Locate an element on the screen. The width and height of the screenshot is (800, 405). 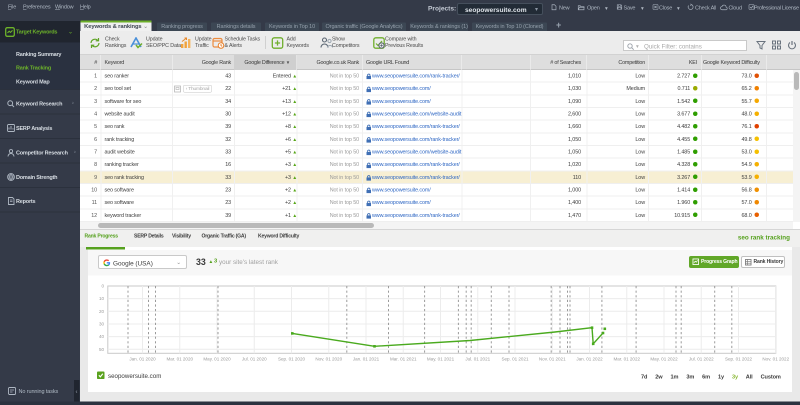
svg-text: Nov. 01 2022 is located at coordinates (775, 359).